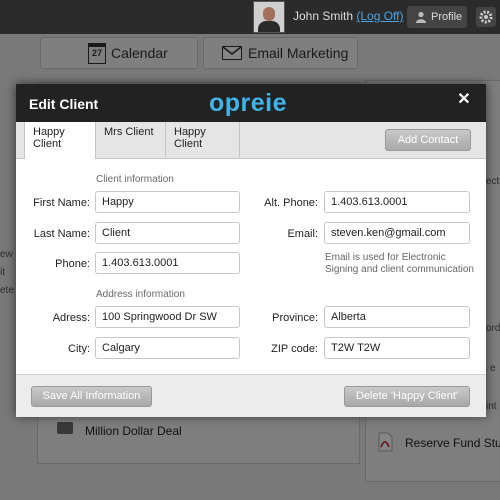 This screenshot has height=500, width=500. What do you see at coordinates (269, 17) in the screenshot?
I see `avatar` at bounding box center [269, 17].